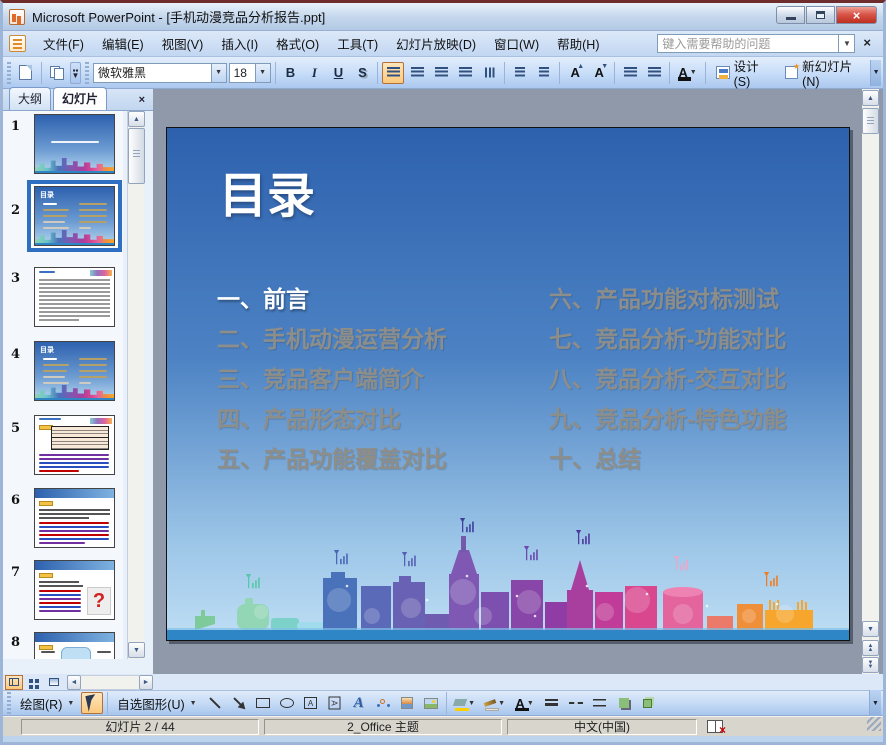 This screenshot has height=745, width=886. Describe the element at coordinates (552, 703) in the screenshot. I see `line-style-button` at that location.